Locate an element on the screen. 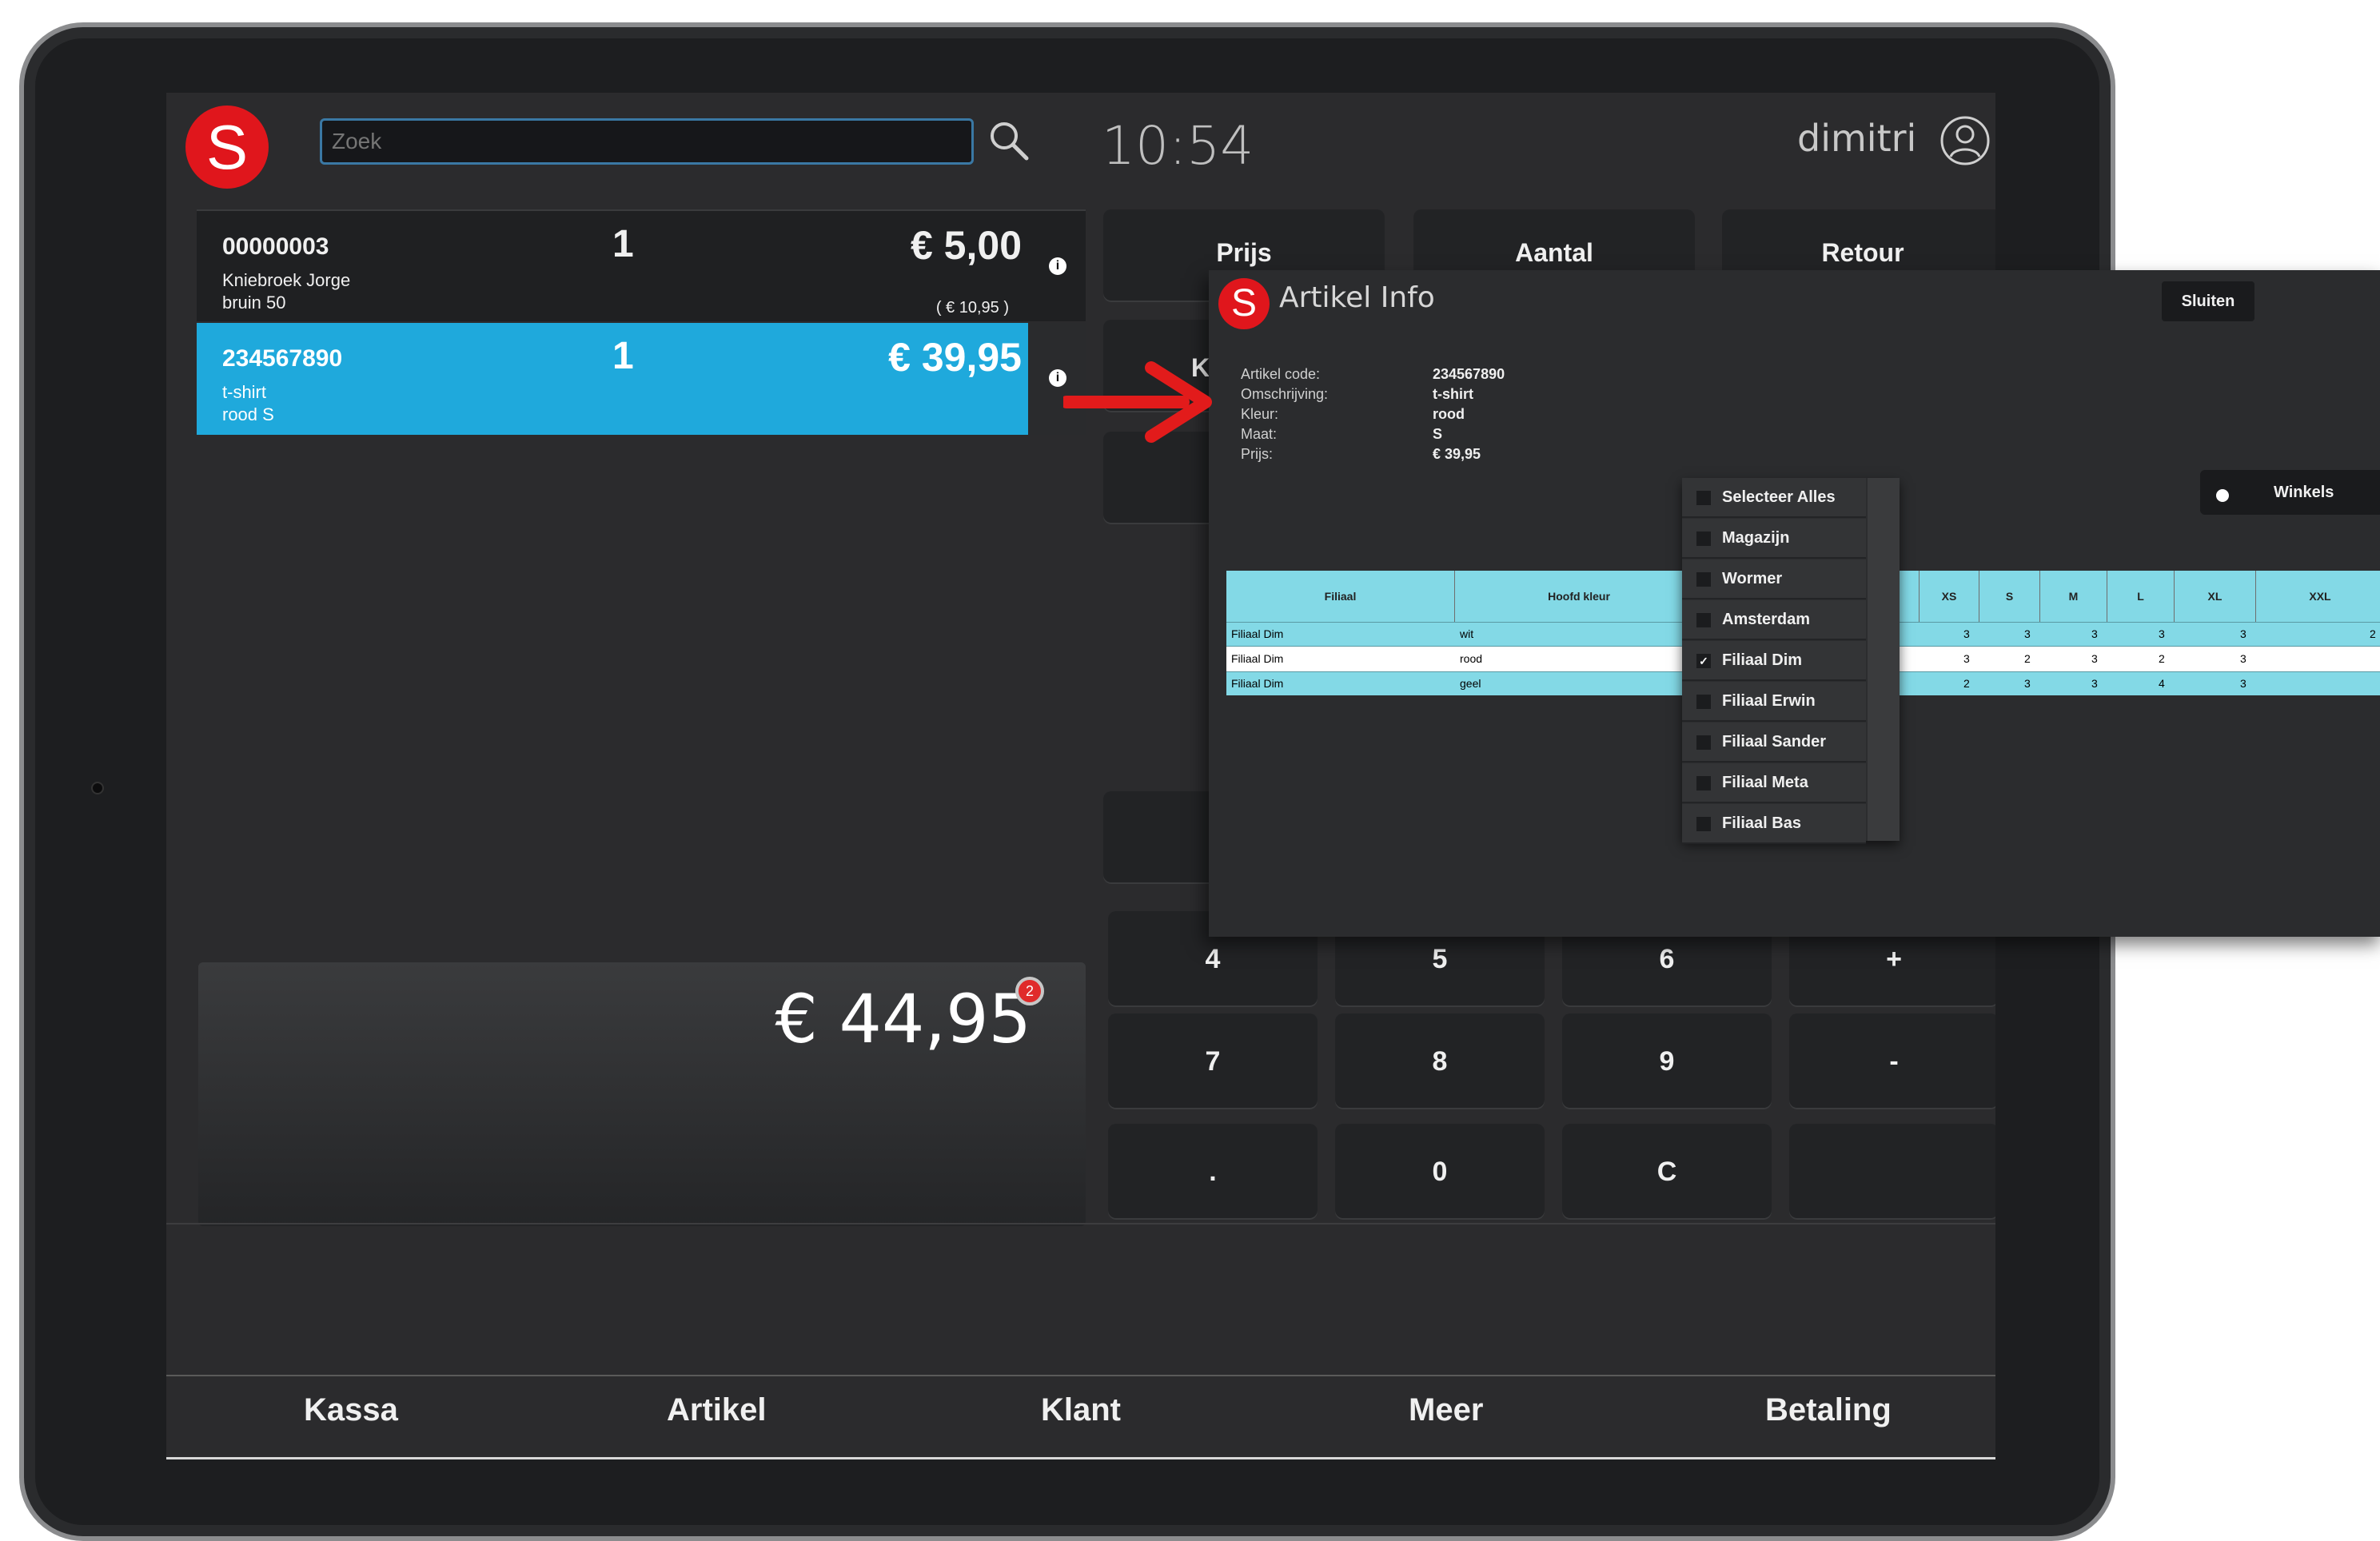 The height and width of the screenshot is (1541, 2380). grid-header: XL is located at coordinates (2215, 596).